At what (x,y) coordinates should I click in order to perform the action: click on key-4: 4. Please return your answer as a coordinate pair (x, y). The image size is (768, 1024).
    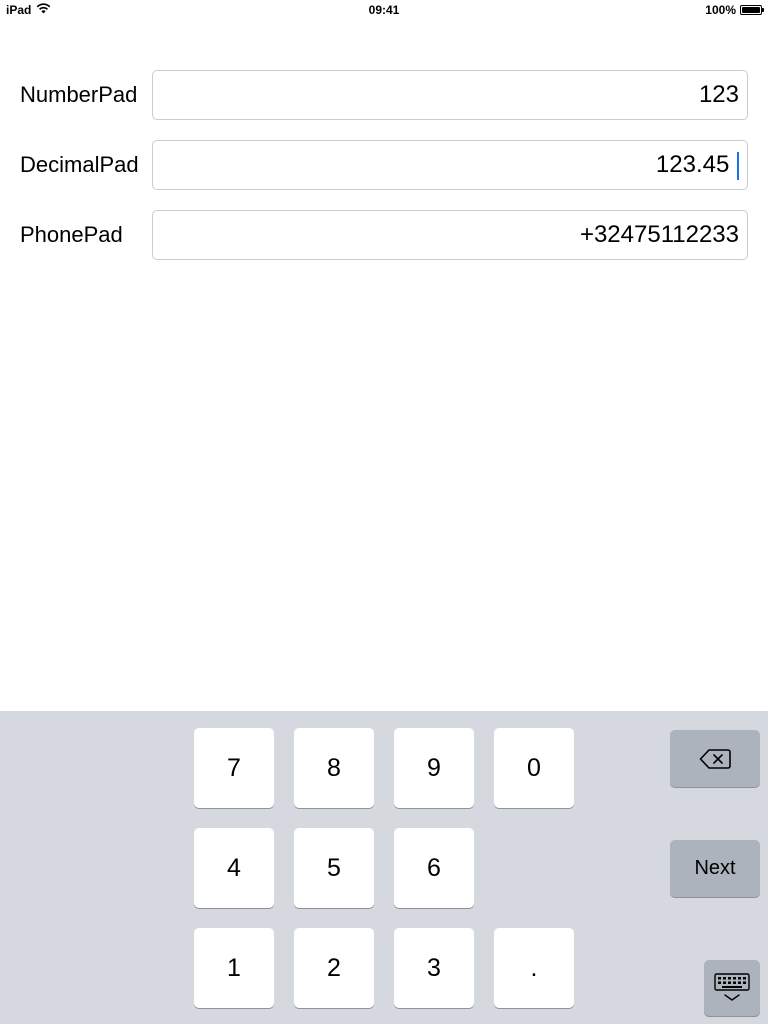
    Looking at the image, I should click on (234, 868).